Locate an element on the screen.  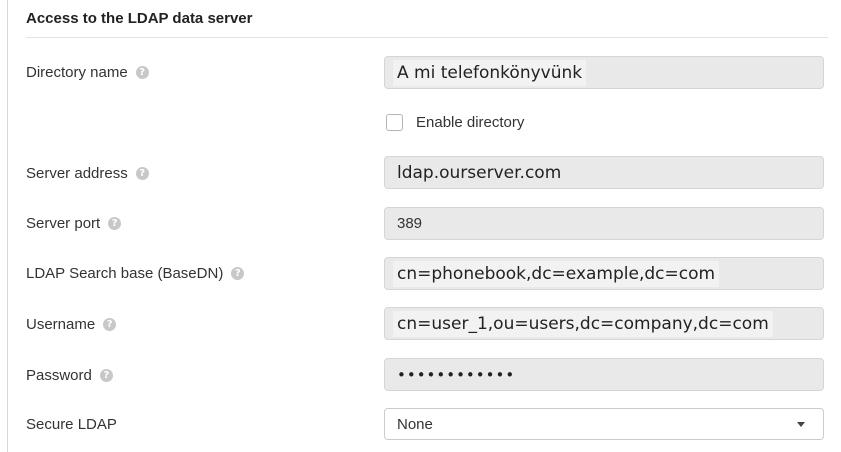
username-label: Username is located at coordinates (61, 324).